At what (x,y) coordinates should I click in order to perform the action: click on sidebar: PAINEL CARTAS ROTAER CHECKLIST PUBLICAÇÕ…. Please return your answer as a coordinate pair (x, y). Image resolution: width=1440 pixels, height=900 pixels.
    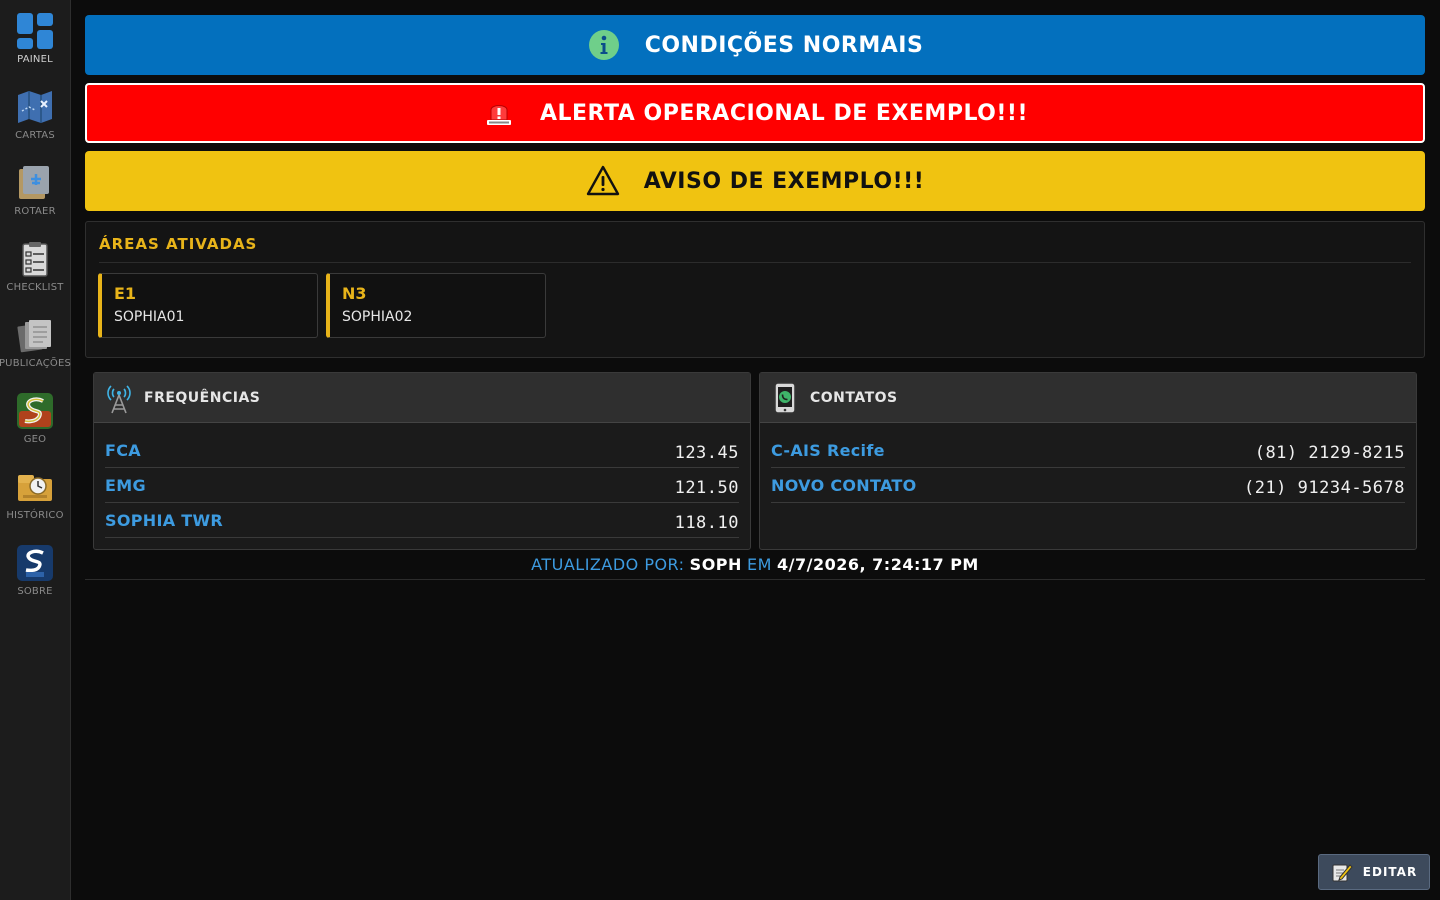
    Looking at the image, I should click on (35, 450).